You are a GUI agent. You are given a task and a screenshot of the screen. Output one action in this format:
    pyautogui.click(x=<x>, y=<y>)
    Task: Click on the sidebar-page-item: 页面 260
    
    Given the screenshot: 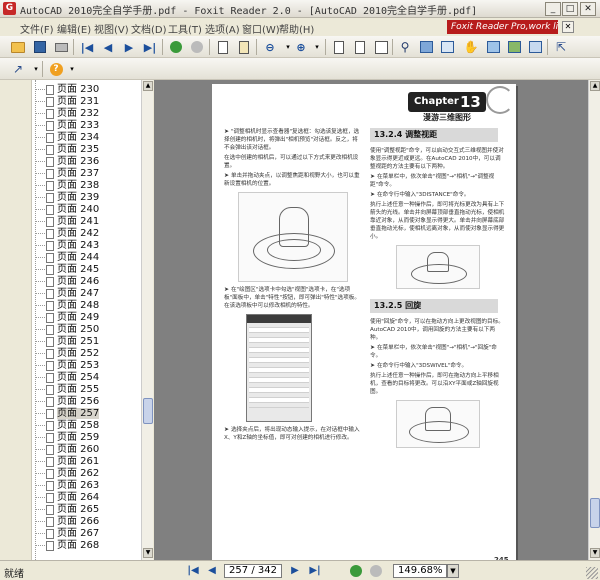 What is the action you would take?
    pyautogui.click(x=87, y=449)
    